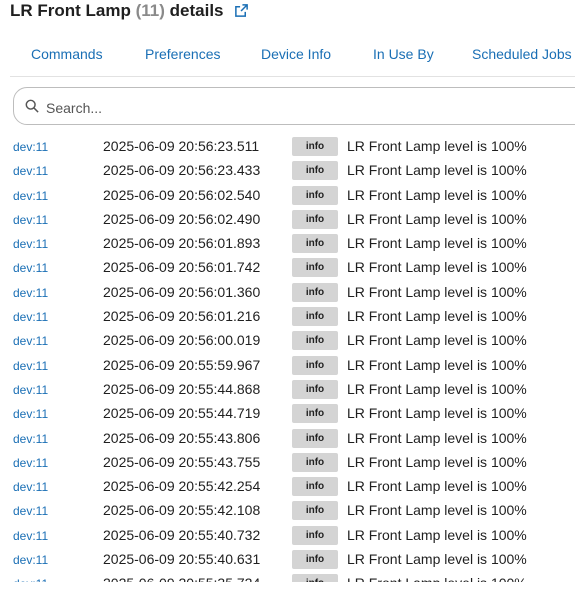 This screenshot has width=575, height=602. Describe the element at coordinates (181, 578) in the screenshot. I see `log-timestamp: 2025-06-09 20:55:35.724` at that location.